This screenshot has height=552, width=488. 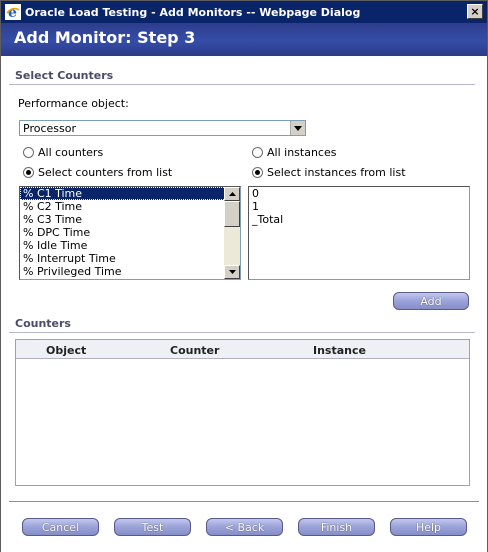 I want to click on cancel-button: Cancel, so click(x=60, y=527).